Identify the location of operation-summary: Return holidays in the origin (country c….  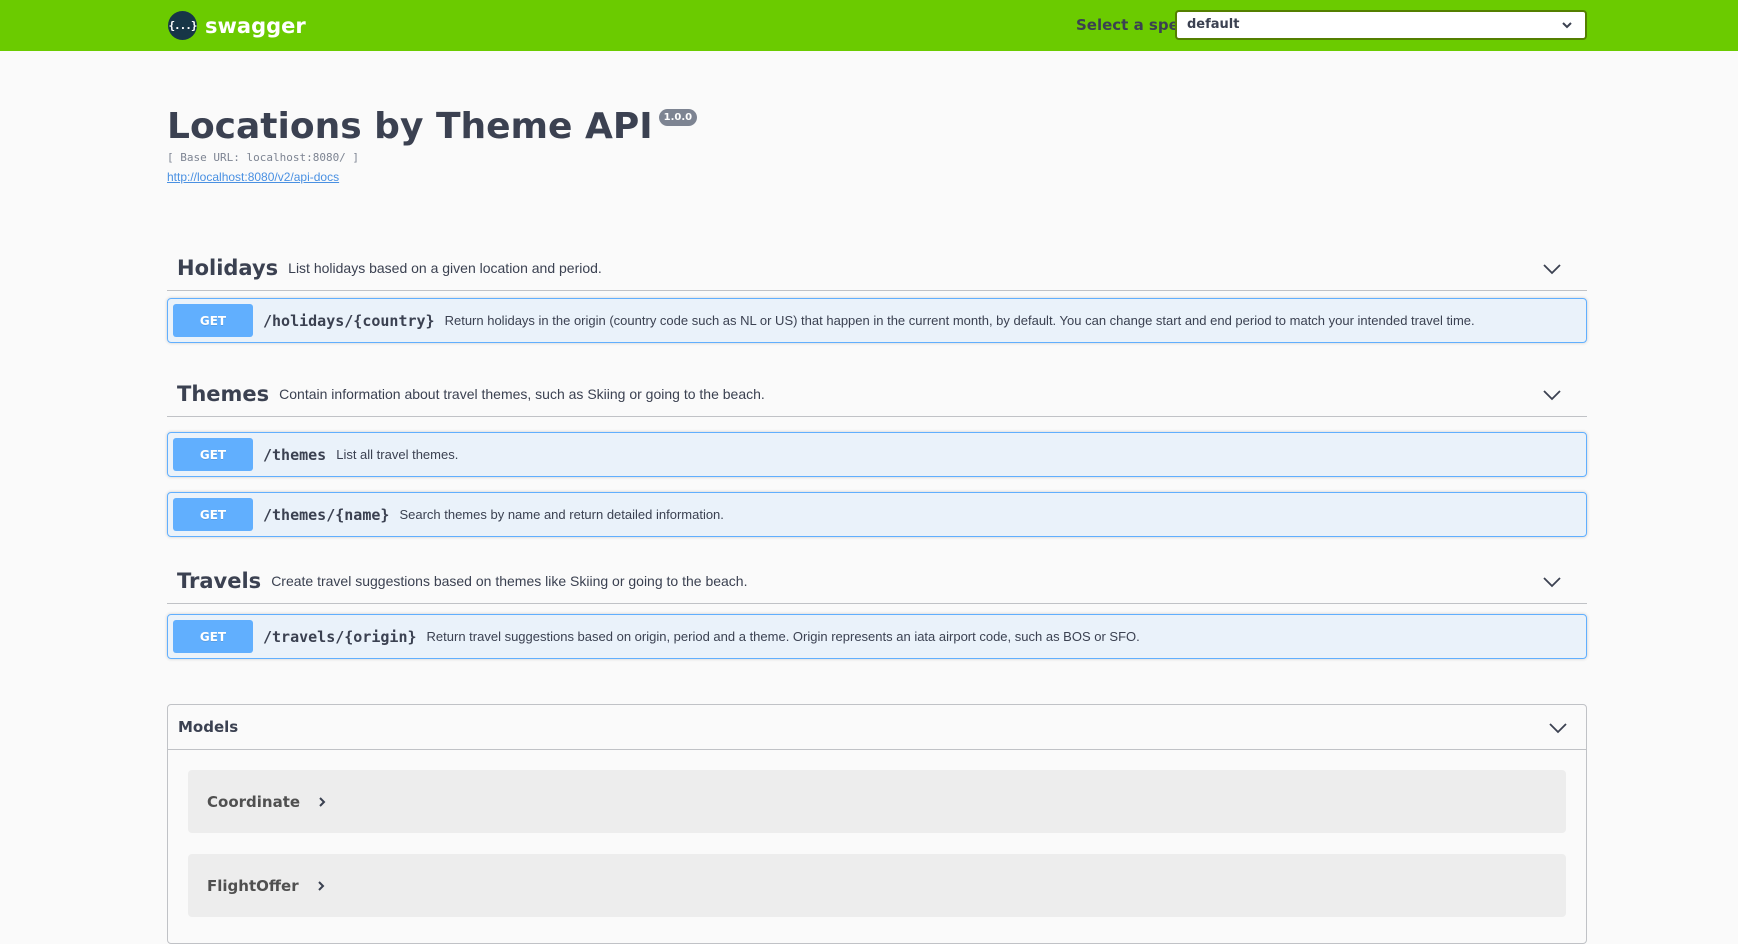
(959, 320).